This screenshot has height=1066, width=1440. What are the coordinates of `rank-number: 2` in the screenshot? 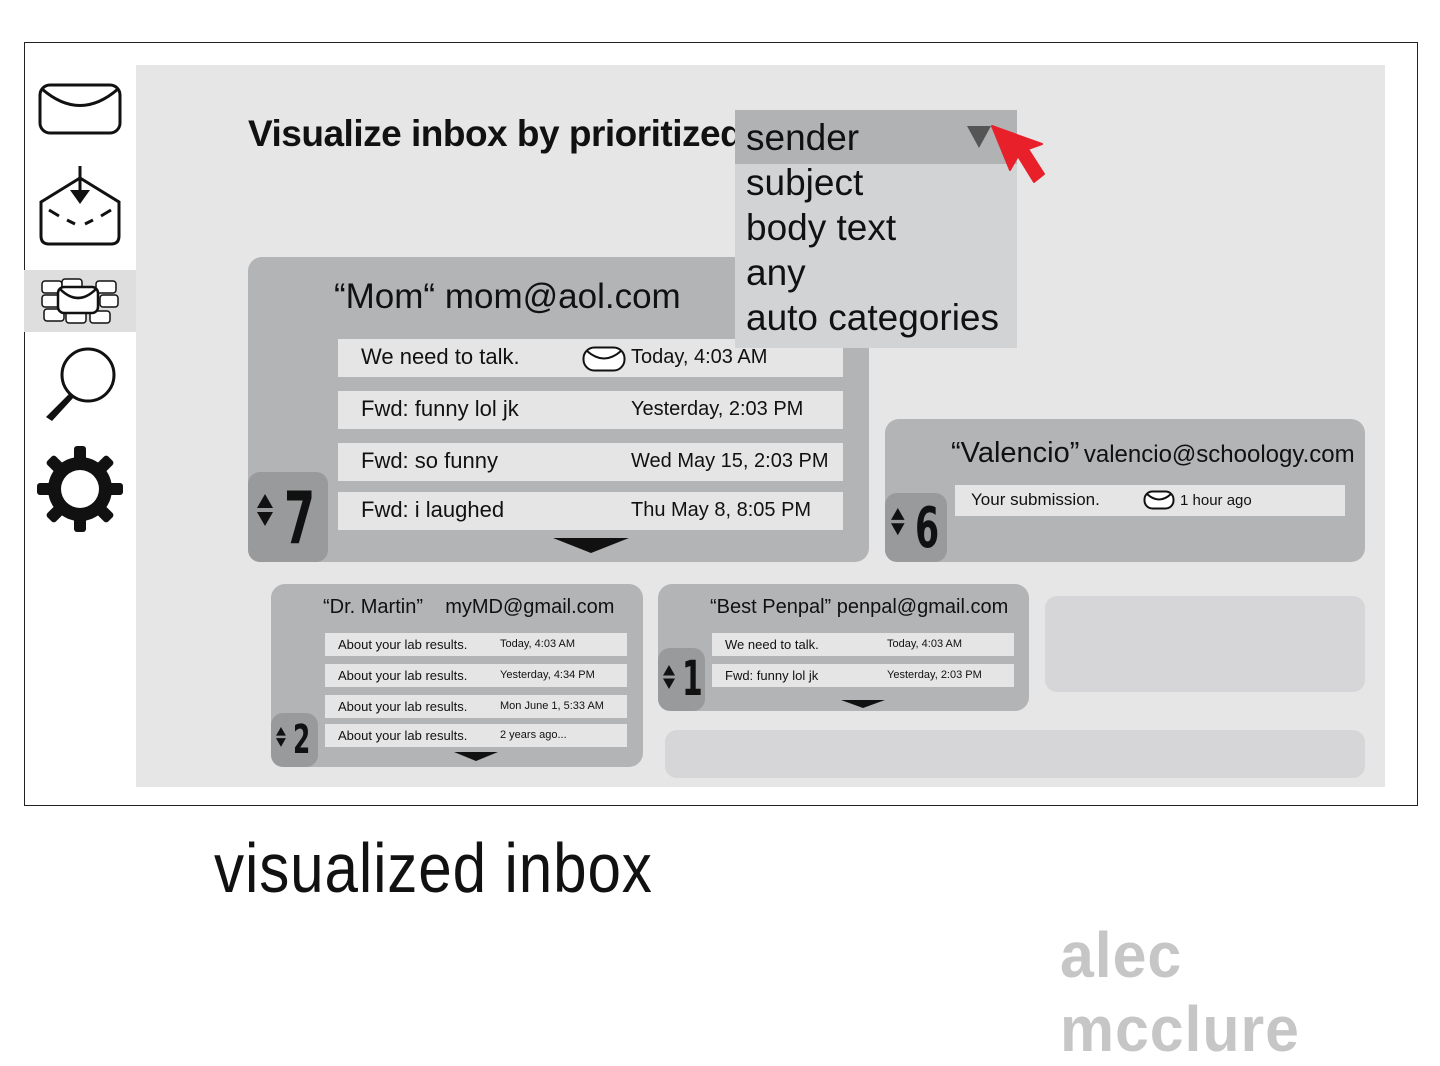 It's located at (302, 740).